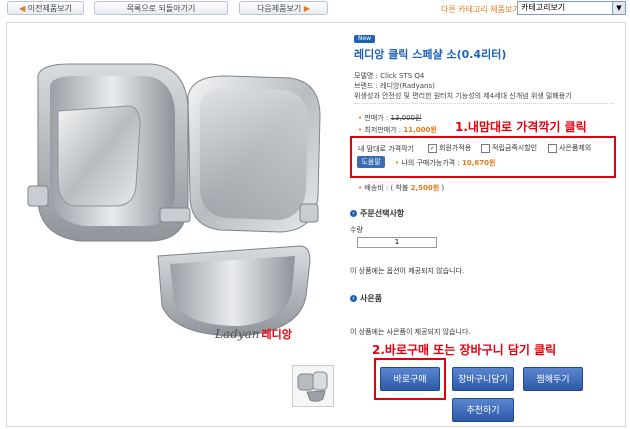 Image resolution: width=630 pixels, height=429 pixels. I want to click on option-exclude-gift-label: 사은품제외, so click(575, 148).